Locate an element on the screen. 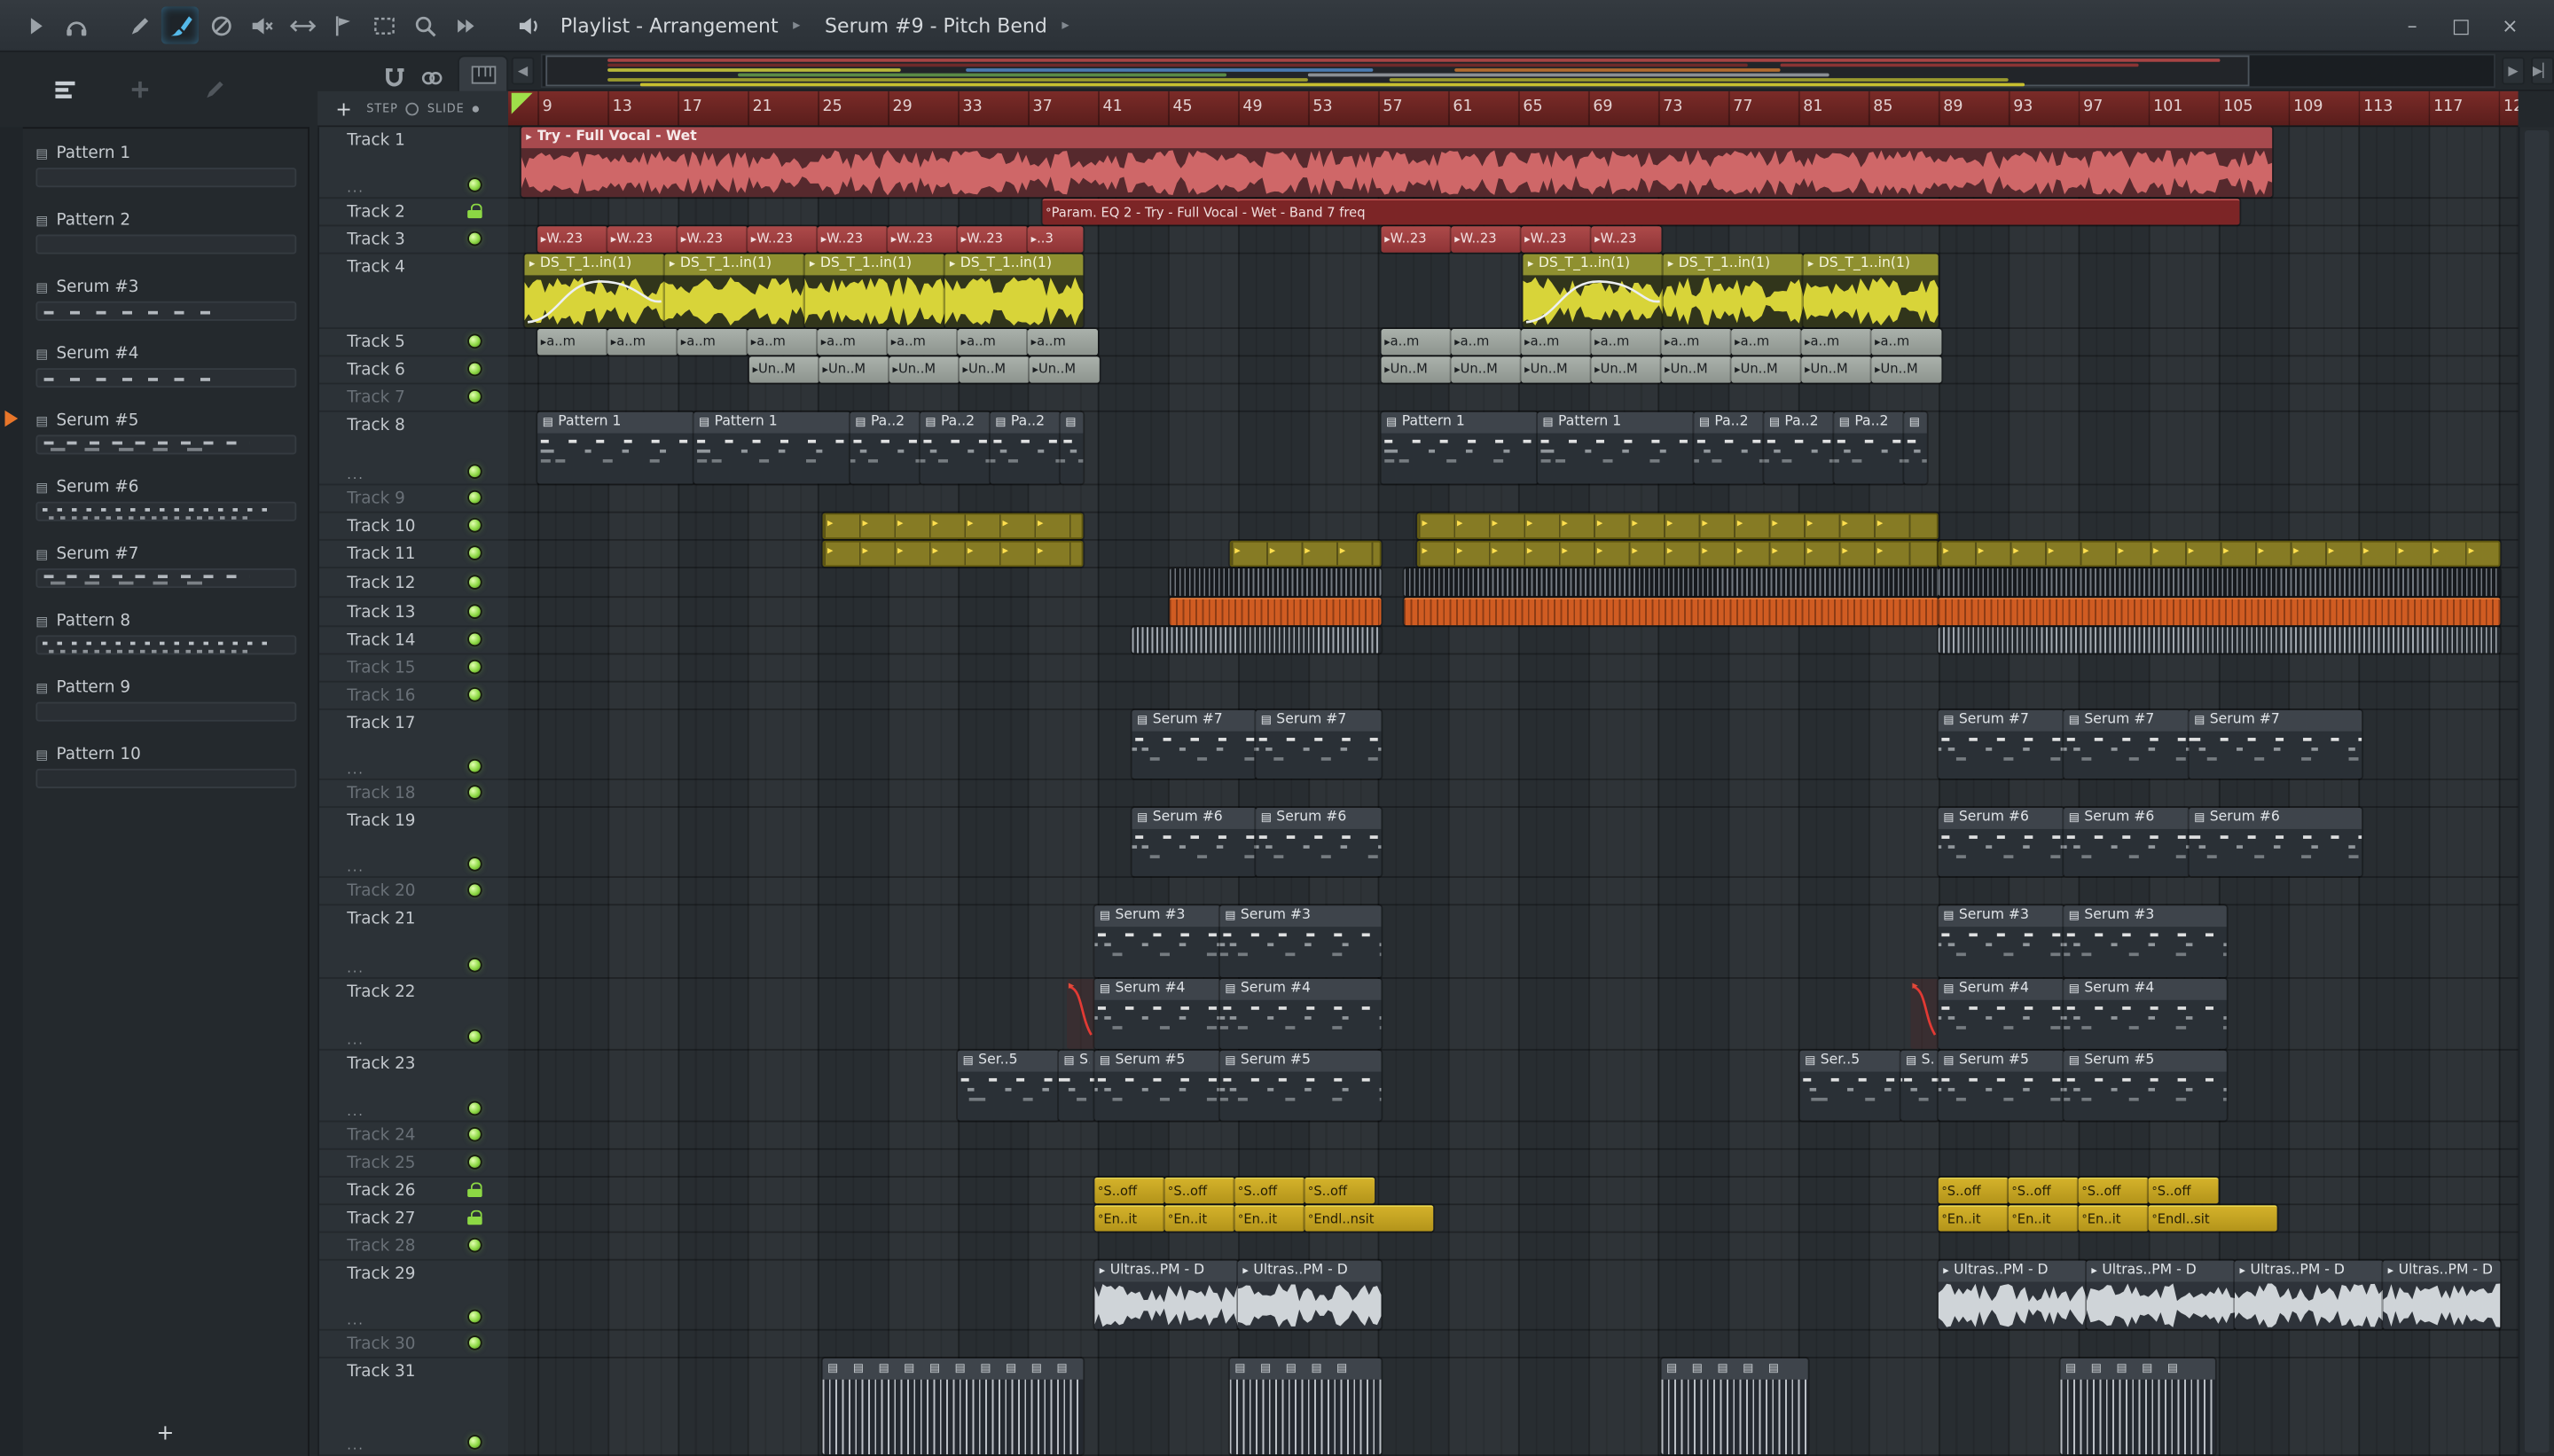 The image size is (2554, 1456). minimize-button: – is located at coordinates (2412, 25).